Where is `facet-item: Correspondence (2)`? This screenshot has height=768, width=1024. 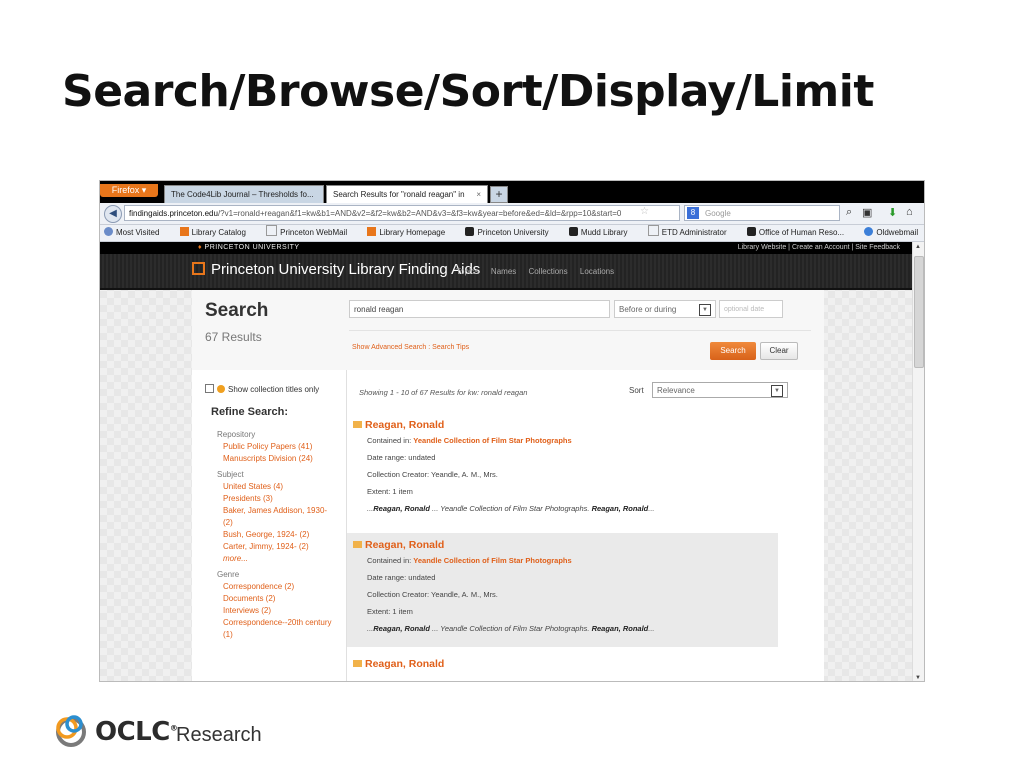
facet-item: Correspondence (2) is located at coordinates (278, 587).